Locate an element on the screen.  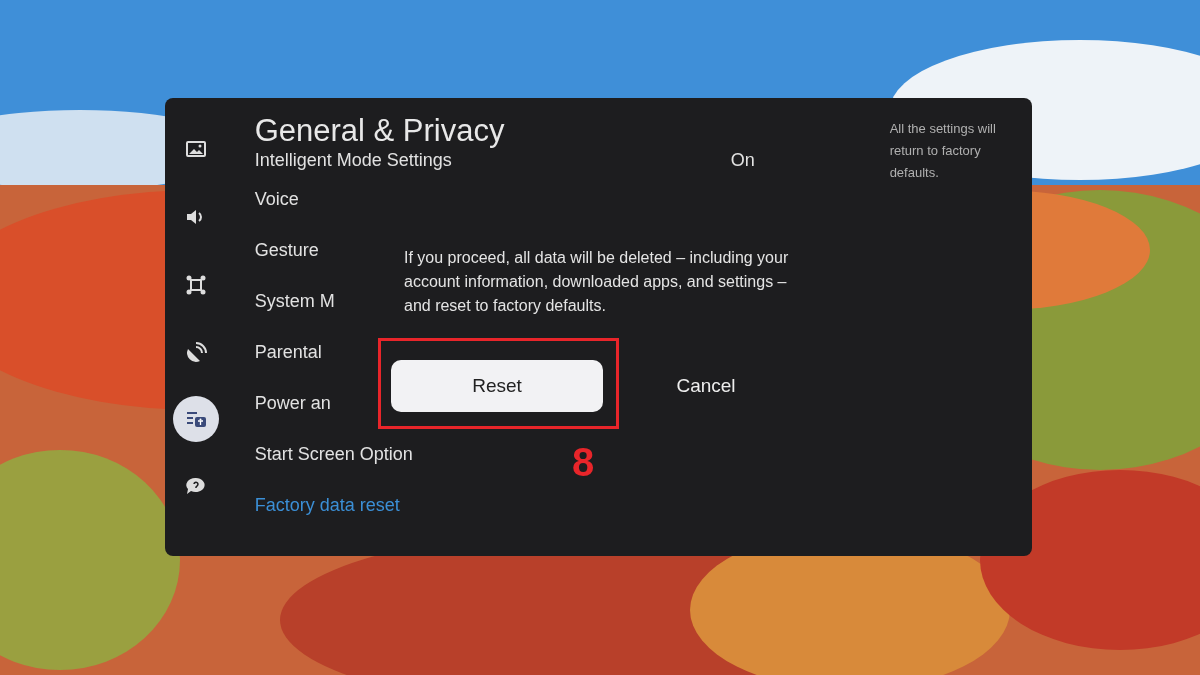
menu-button is located at coordinates (196, 419).